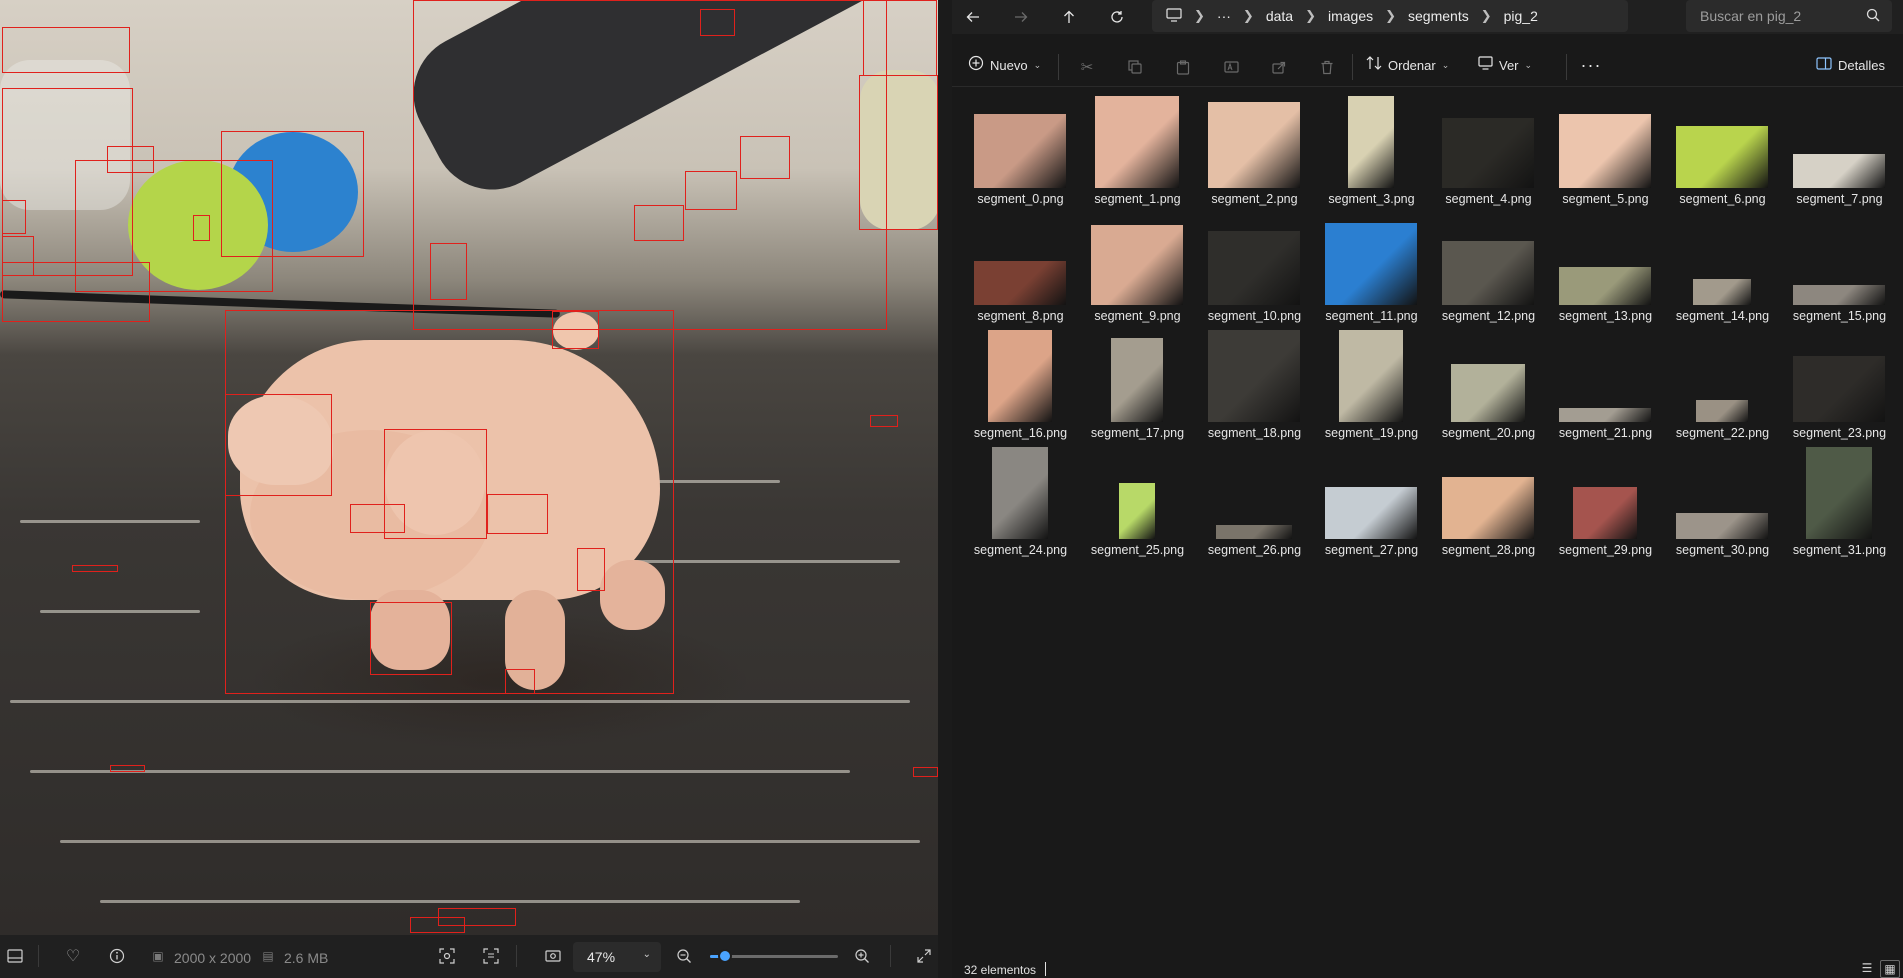 Image resolution: width=1903 pixels, height=978 pixels. I want to click on file-item: segment_30.png, so click(1720, 503).